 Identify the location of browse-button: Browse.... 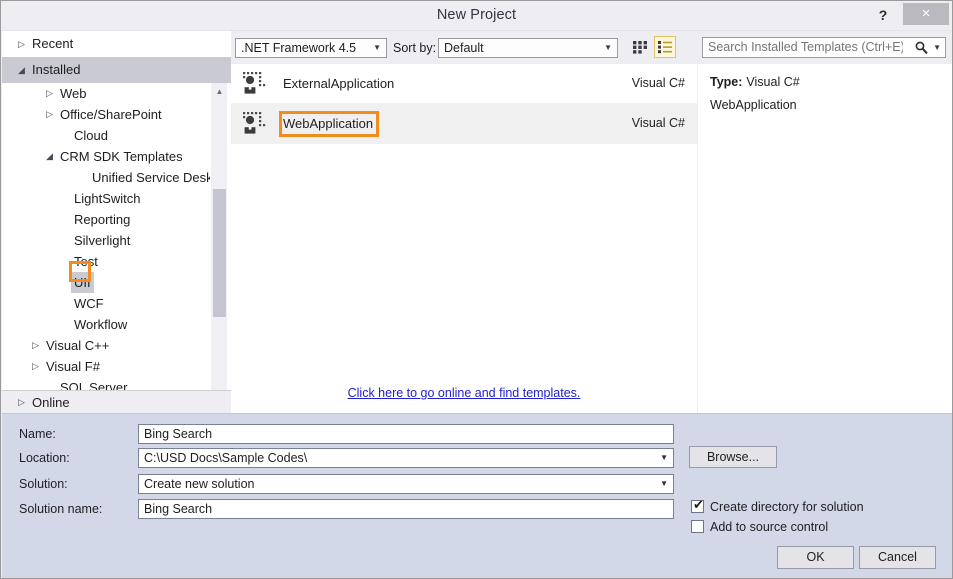
(733, 457).